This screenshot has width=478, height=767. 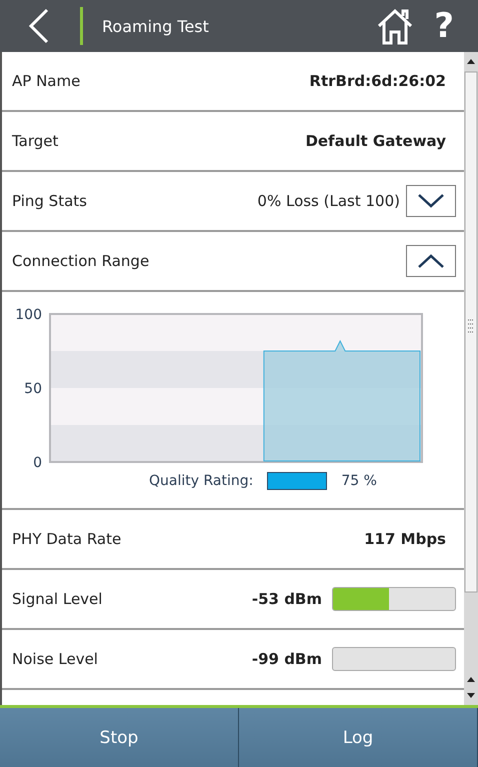 What do you see at coordinates (39, 26) in the screenshot?
I see `back-icon` at bounding box center [39, 26].